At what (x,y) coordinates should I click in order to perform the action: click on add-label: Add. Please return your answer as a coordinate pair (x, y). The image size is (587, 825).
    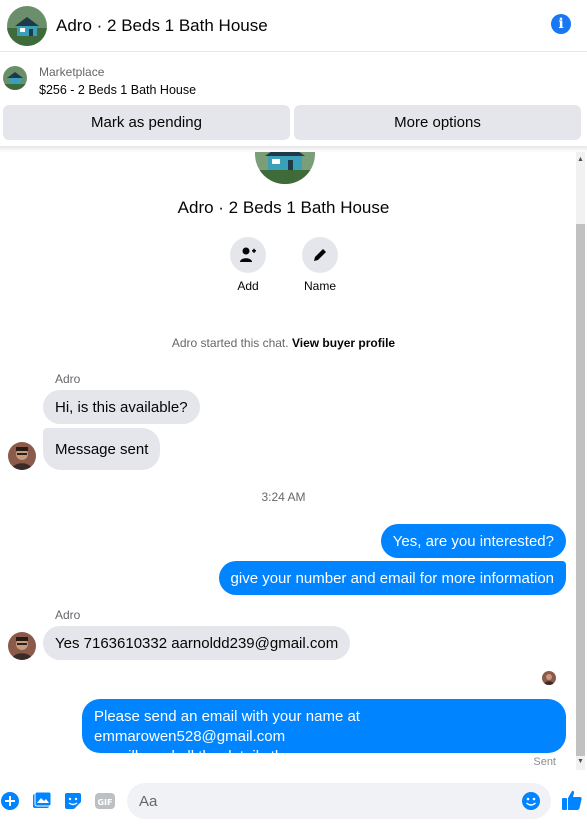
    Looking at the image, I should click on (248, 286).